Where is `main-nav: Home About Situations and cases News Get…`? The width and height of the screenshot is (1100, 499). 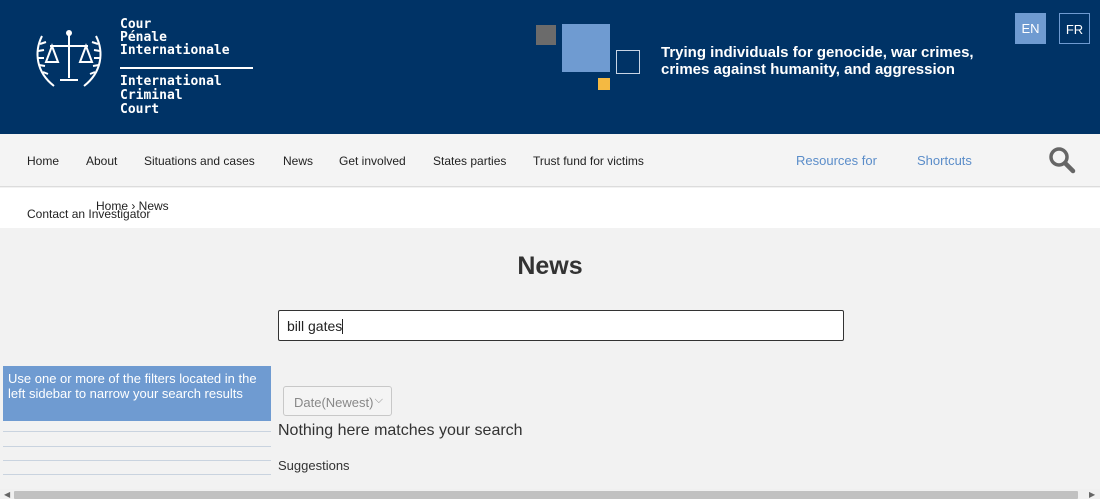 main-nav: Home About Situations and cases News Get… is located at coordinates (550, 160).